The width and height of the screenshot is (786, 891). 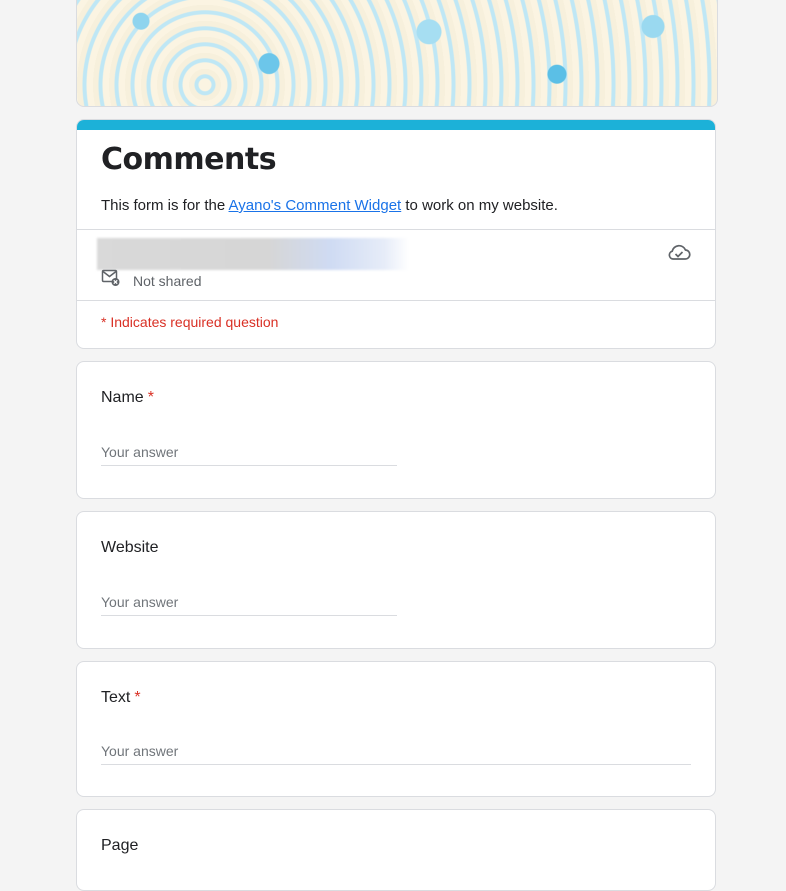 What do you see at coordinates (397, 53) in the screenshot?
I see `header-banner-image` at bounding box center [397, 53].